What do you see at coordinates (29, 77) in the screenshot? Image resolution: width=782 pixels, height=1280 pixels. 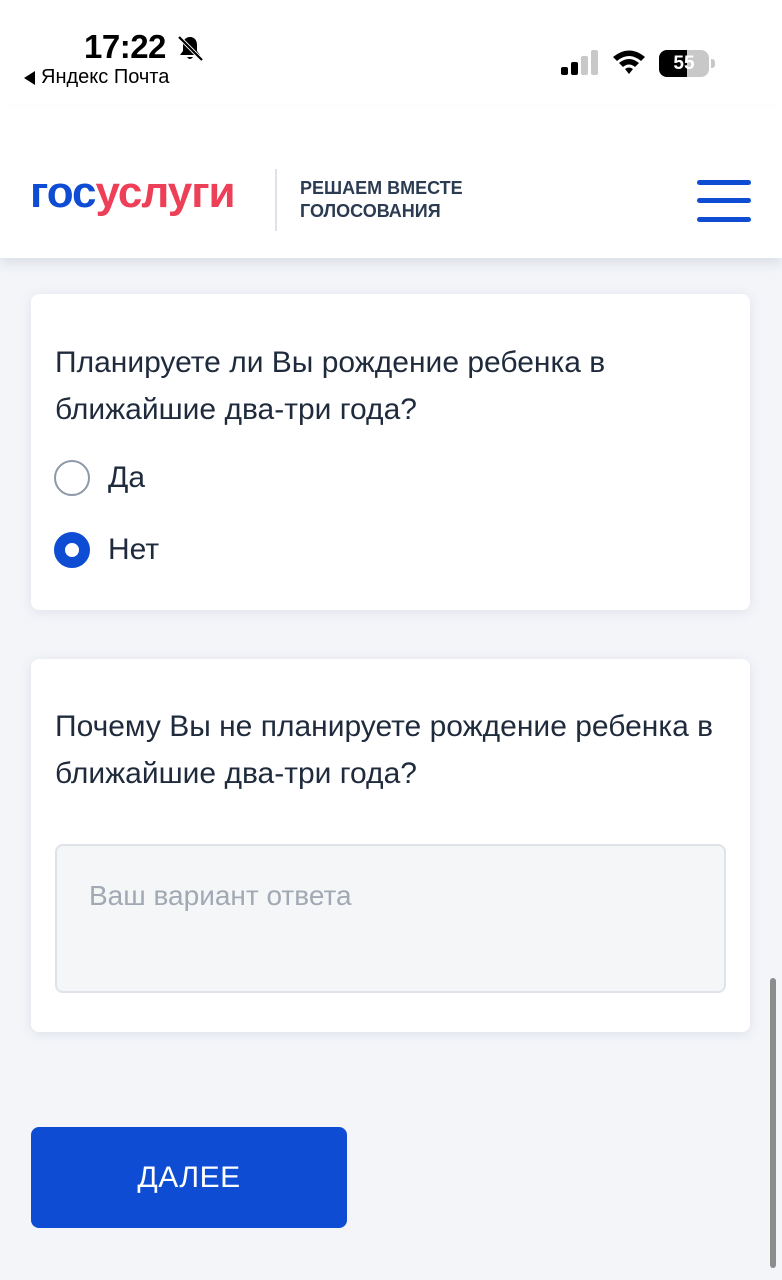 I see `back-arrow-icon` at bounding box center [29, 77].